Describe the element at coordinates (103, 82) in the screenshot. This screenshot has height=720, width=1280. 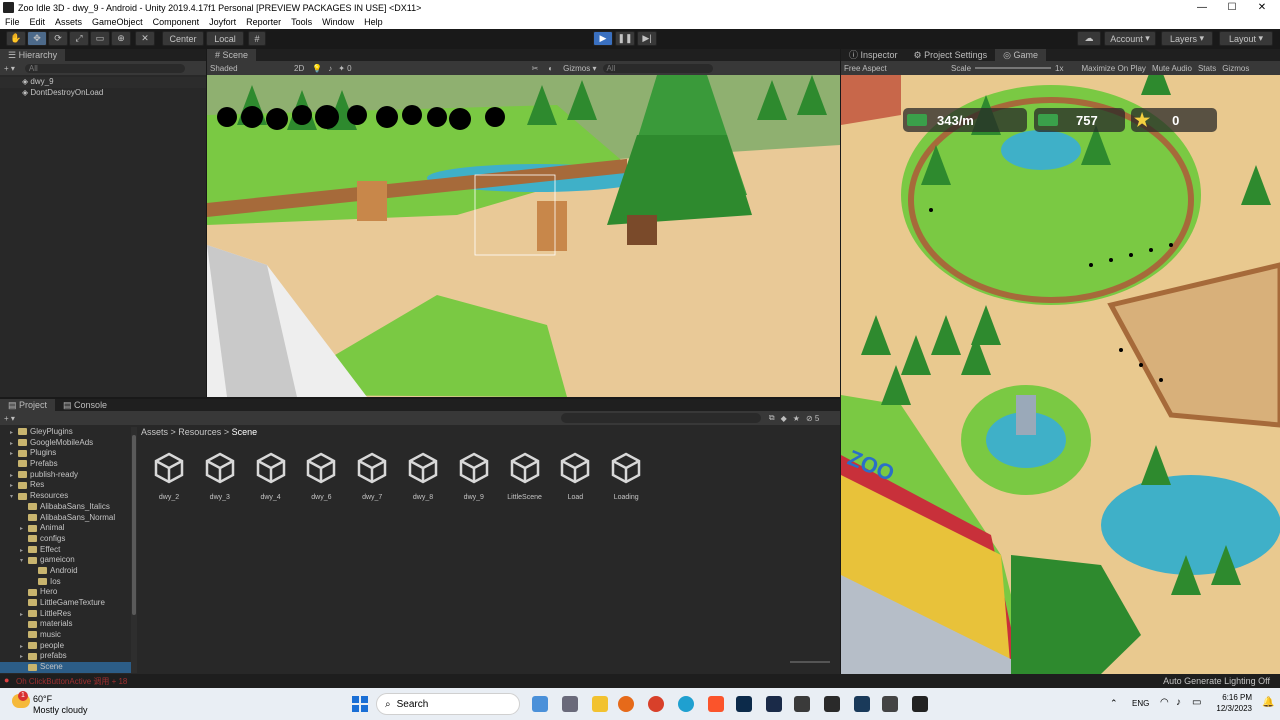
I see `hierarchy-item-scene: ◈ dwy_9` at that location.